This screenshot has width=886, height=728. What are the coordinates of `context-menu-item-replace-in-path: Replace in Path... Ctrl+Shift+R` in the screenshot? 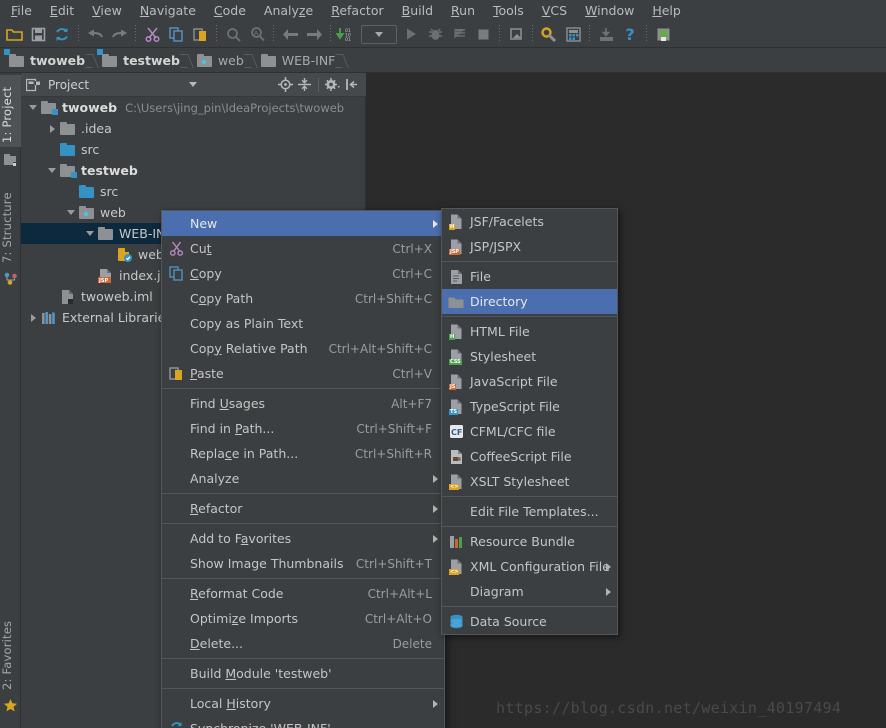 It's located at (303, 453).